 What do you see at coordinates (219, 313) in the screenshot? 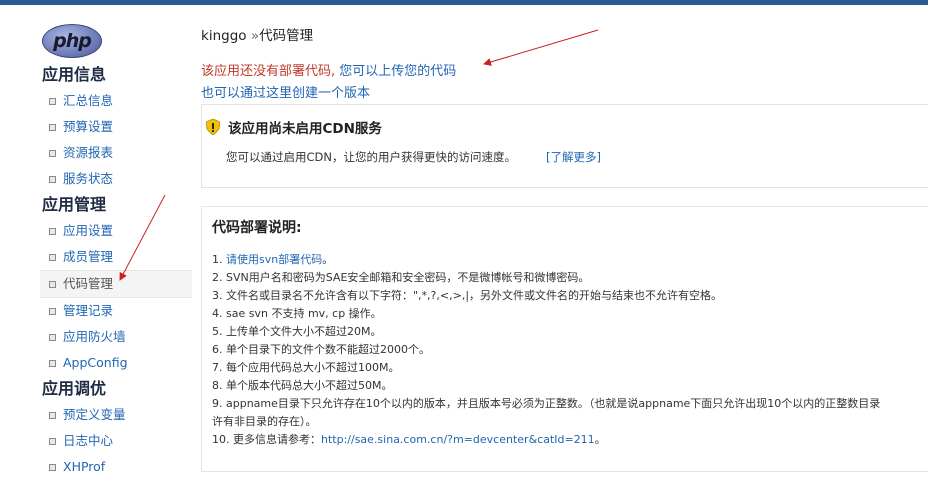
I see `rule-number: 4.` at bounding box center [219, 313].